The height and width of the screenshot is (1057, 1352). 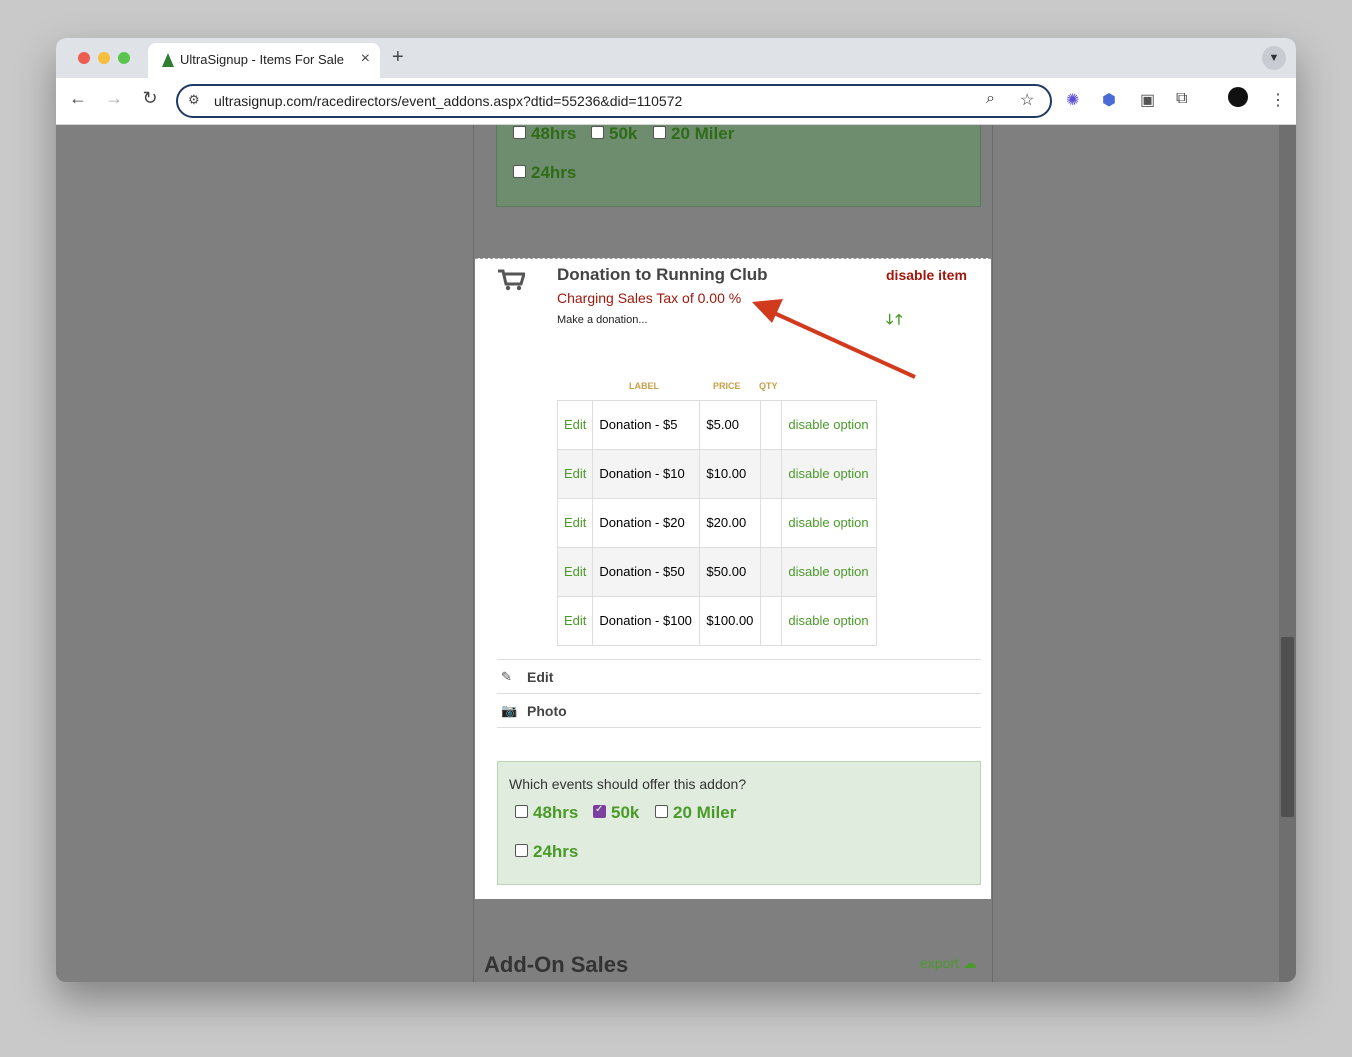 I want to click on back-arrow-icon: ←, so click(x=78, y=98).